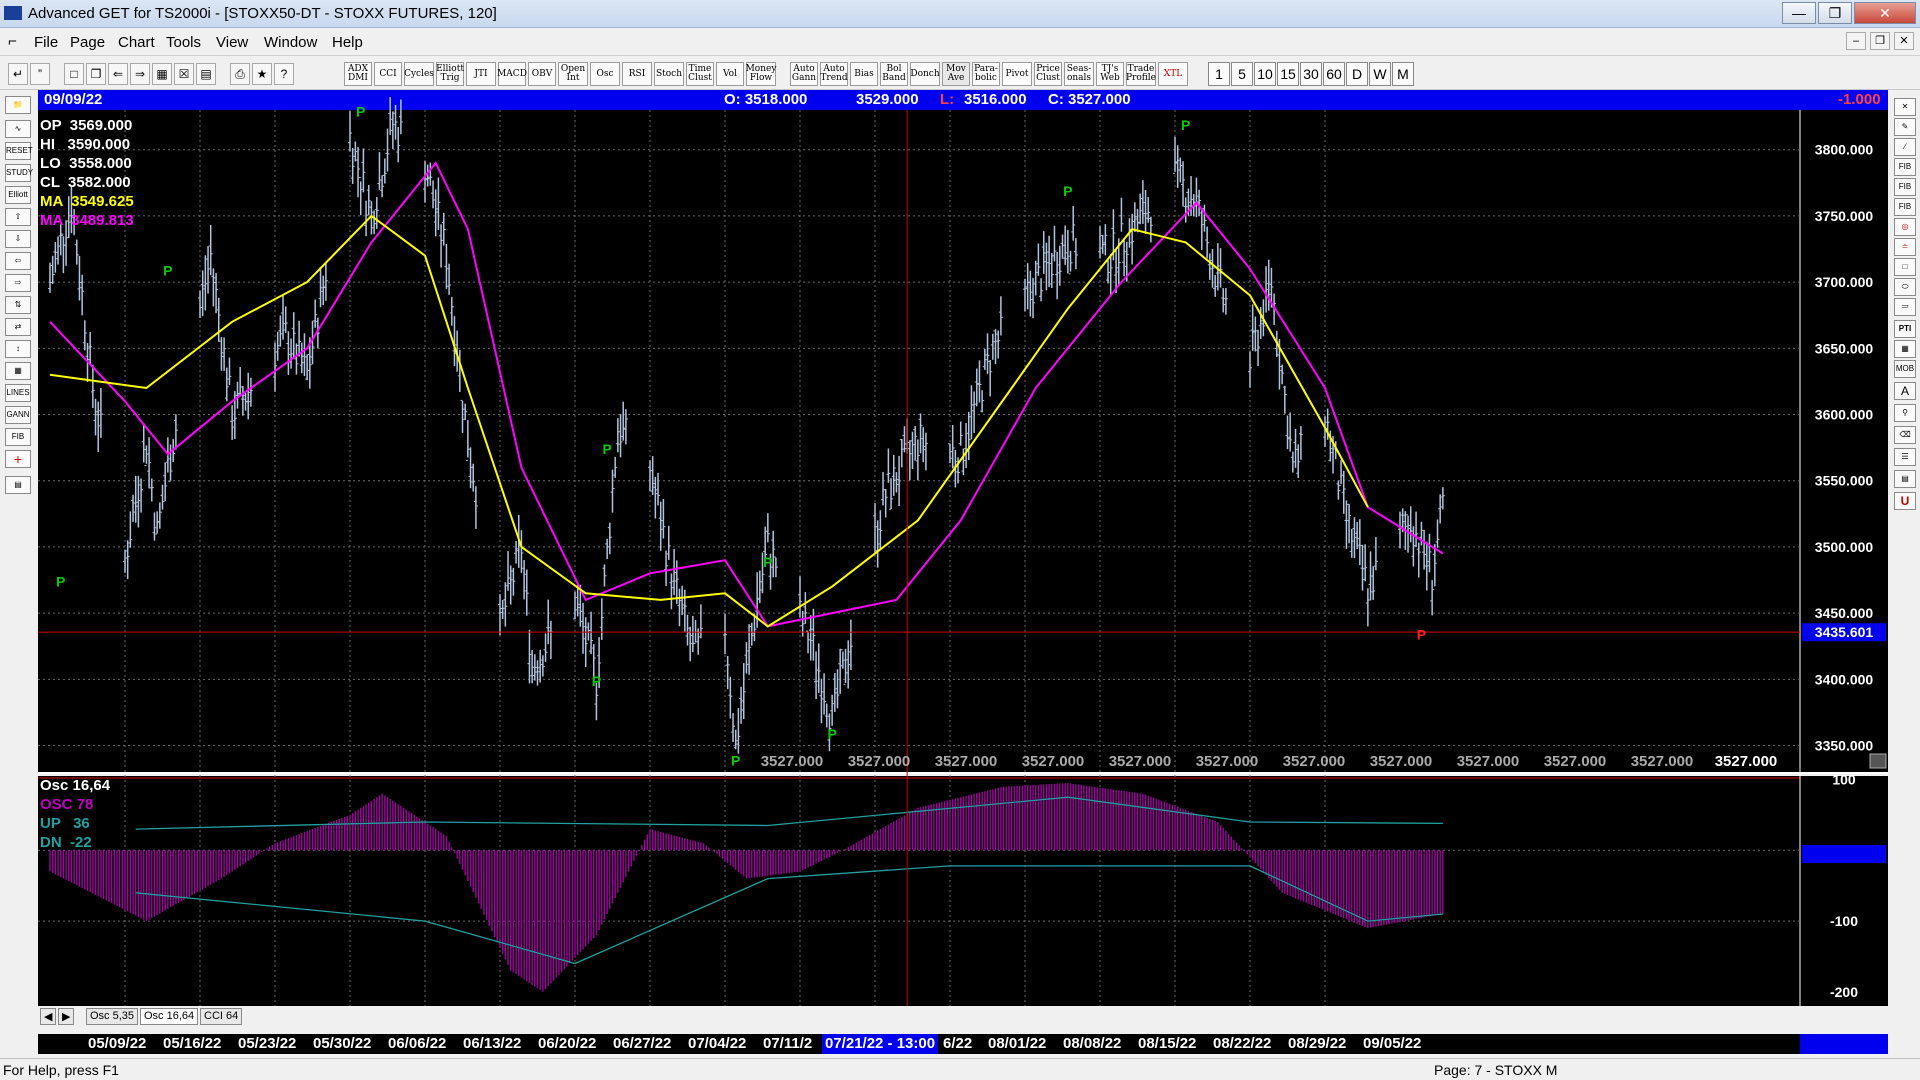 This screenshot has height=1080, width=1920. What do you see at coordinates (342, 1043) in the screenshot?
I see `date-label: 05/30/22` at bounding box center [342, 1043].